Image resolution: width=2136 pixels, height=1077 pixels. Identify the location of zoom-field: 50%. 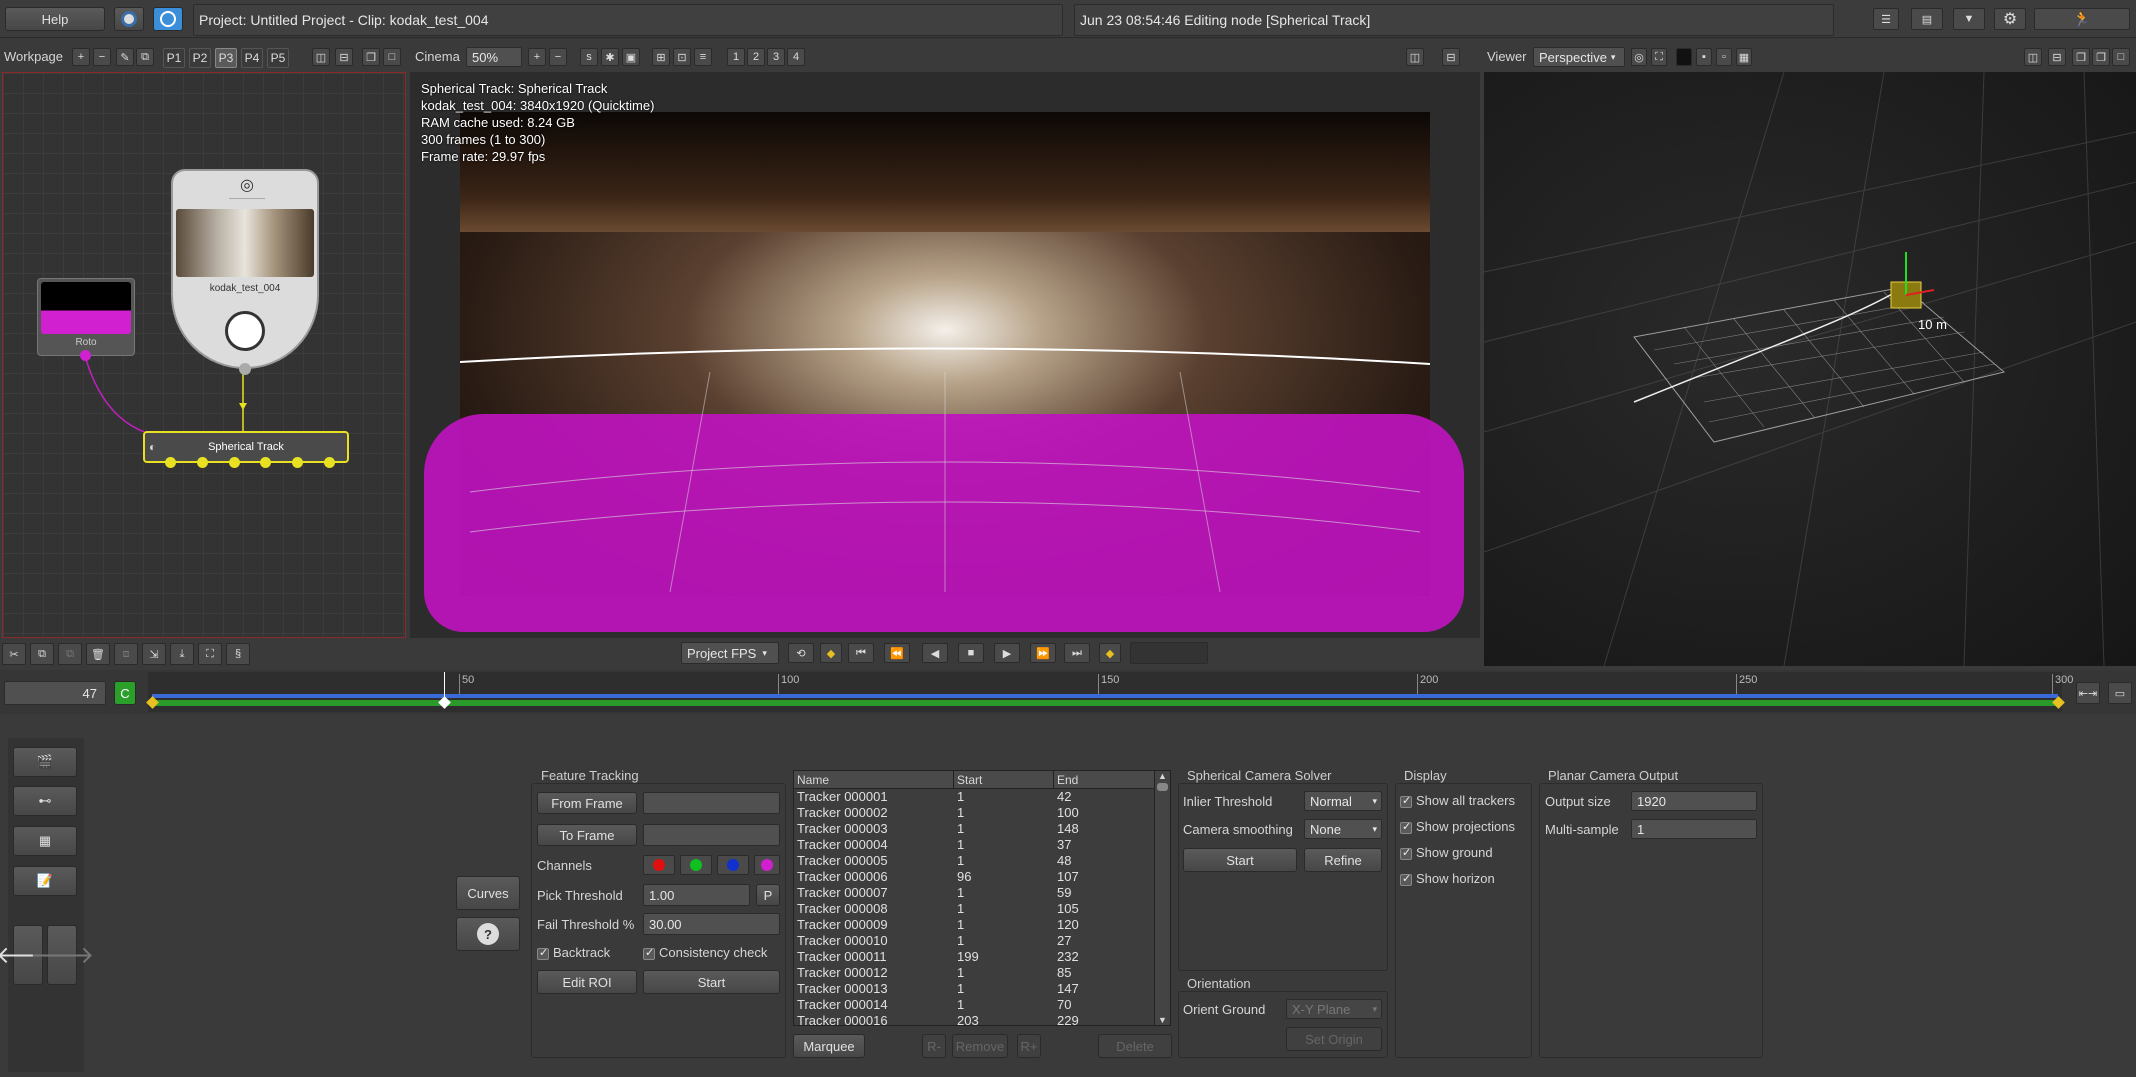
(494, 57).